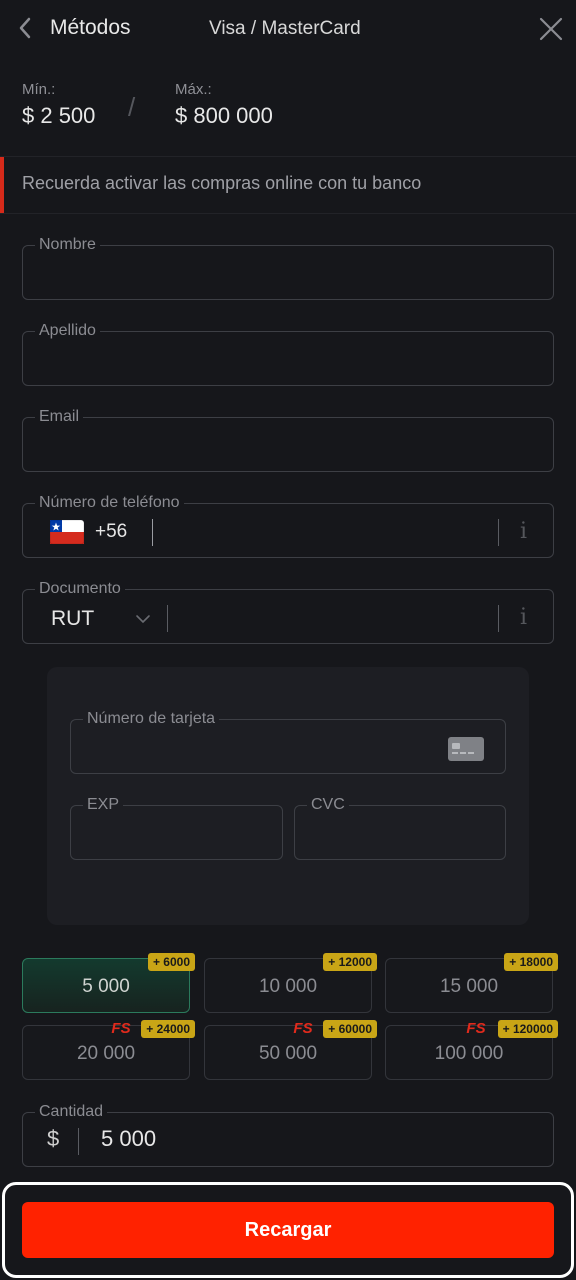  Describe the element at coordinates (288, 986) in the screenshot. I see `amount-value: 10 000` at that location.